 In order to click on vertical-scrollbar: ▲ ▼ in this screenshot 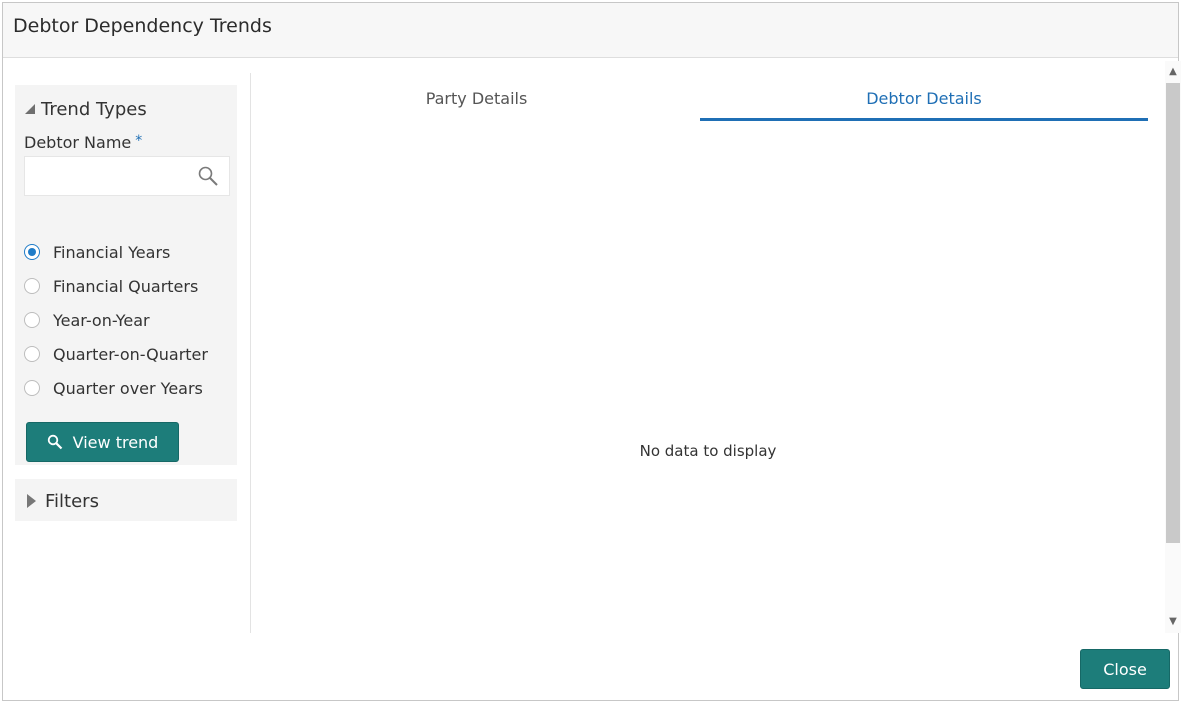, I will do `click(1173, 347)`.